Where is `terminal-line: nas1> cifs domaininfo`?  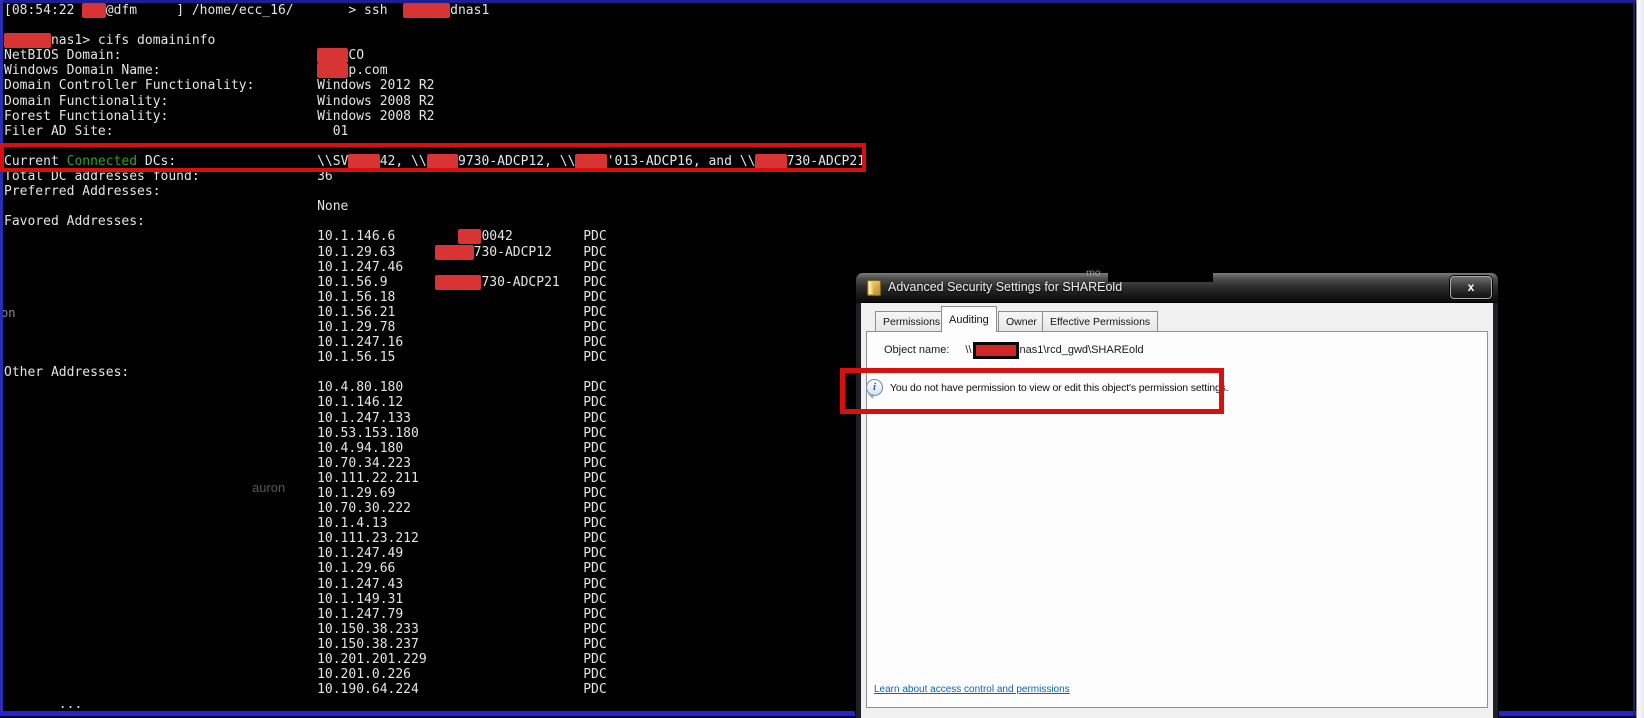
terminal-line: nas1> cifs domaininfo is located at coordinates (434, 41).